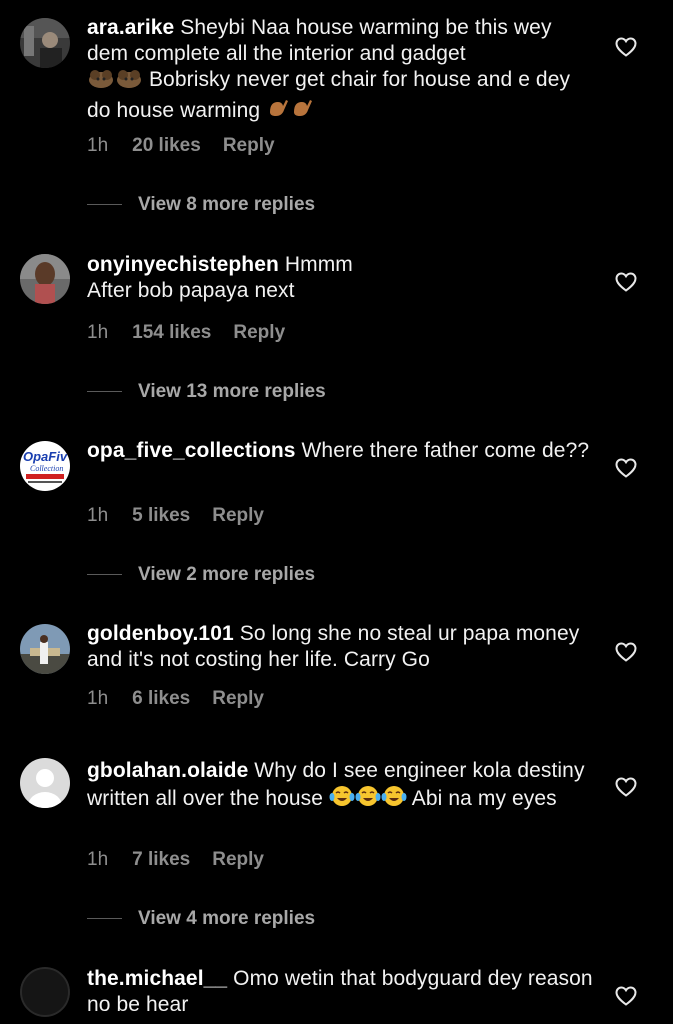  What do you see at coordinates (484, 798) in the screenshot?
I see `comment-body-cont: Abi na my eyes` at bounding box center [484, 798].